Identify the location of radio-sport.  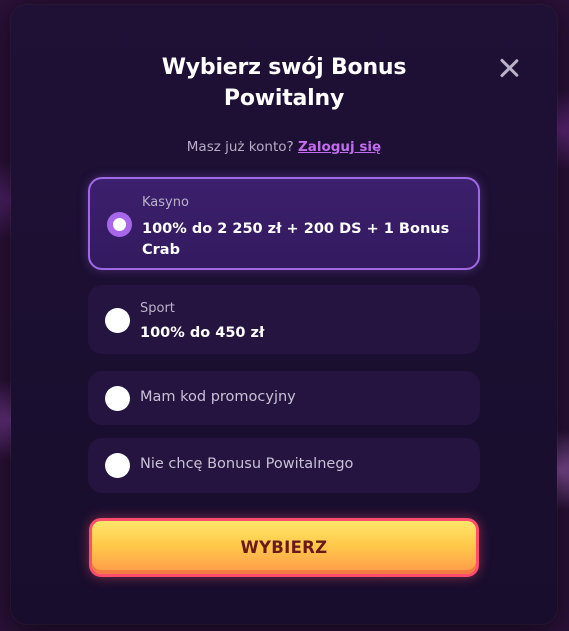
(117, 320).